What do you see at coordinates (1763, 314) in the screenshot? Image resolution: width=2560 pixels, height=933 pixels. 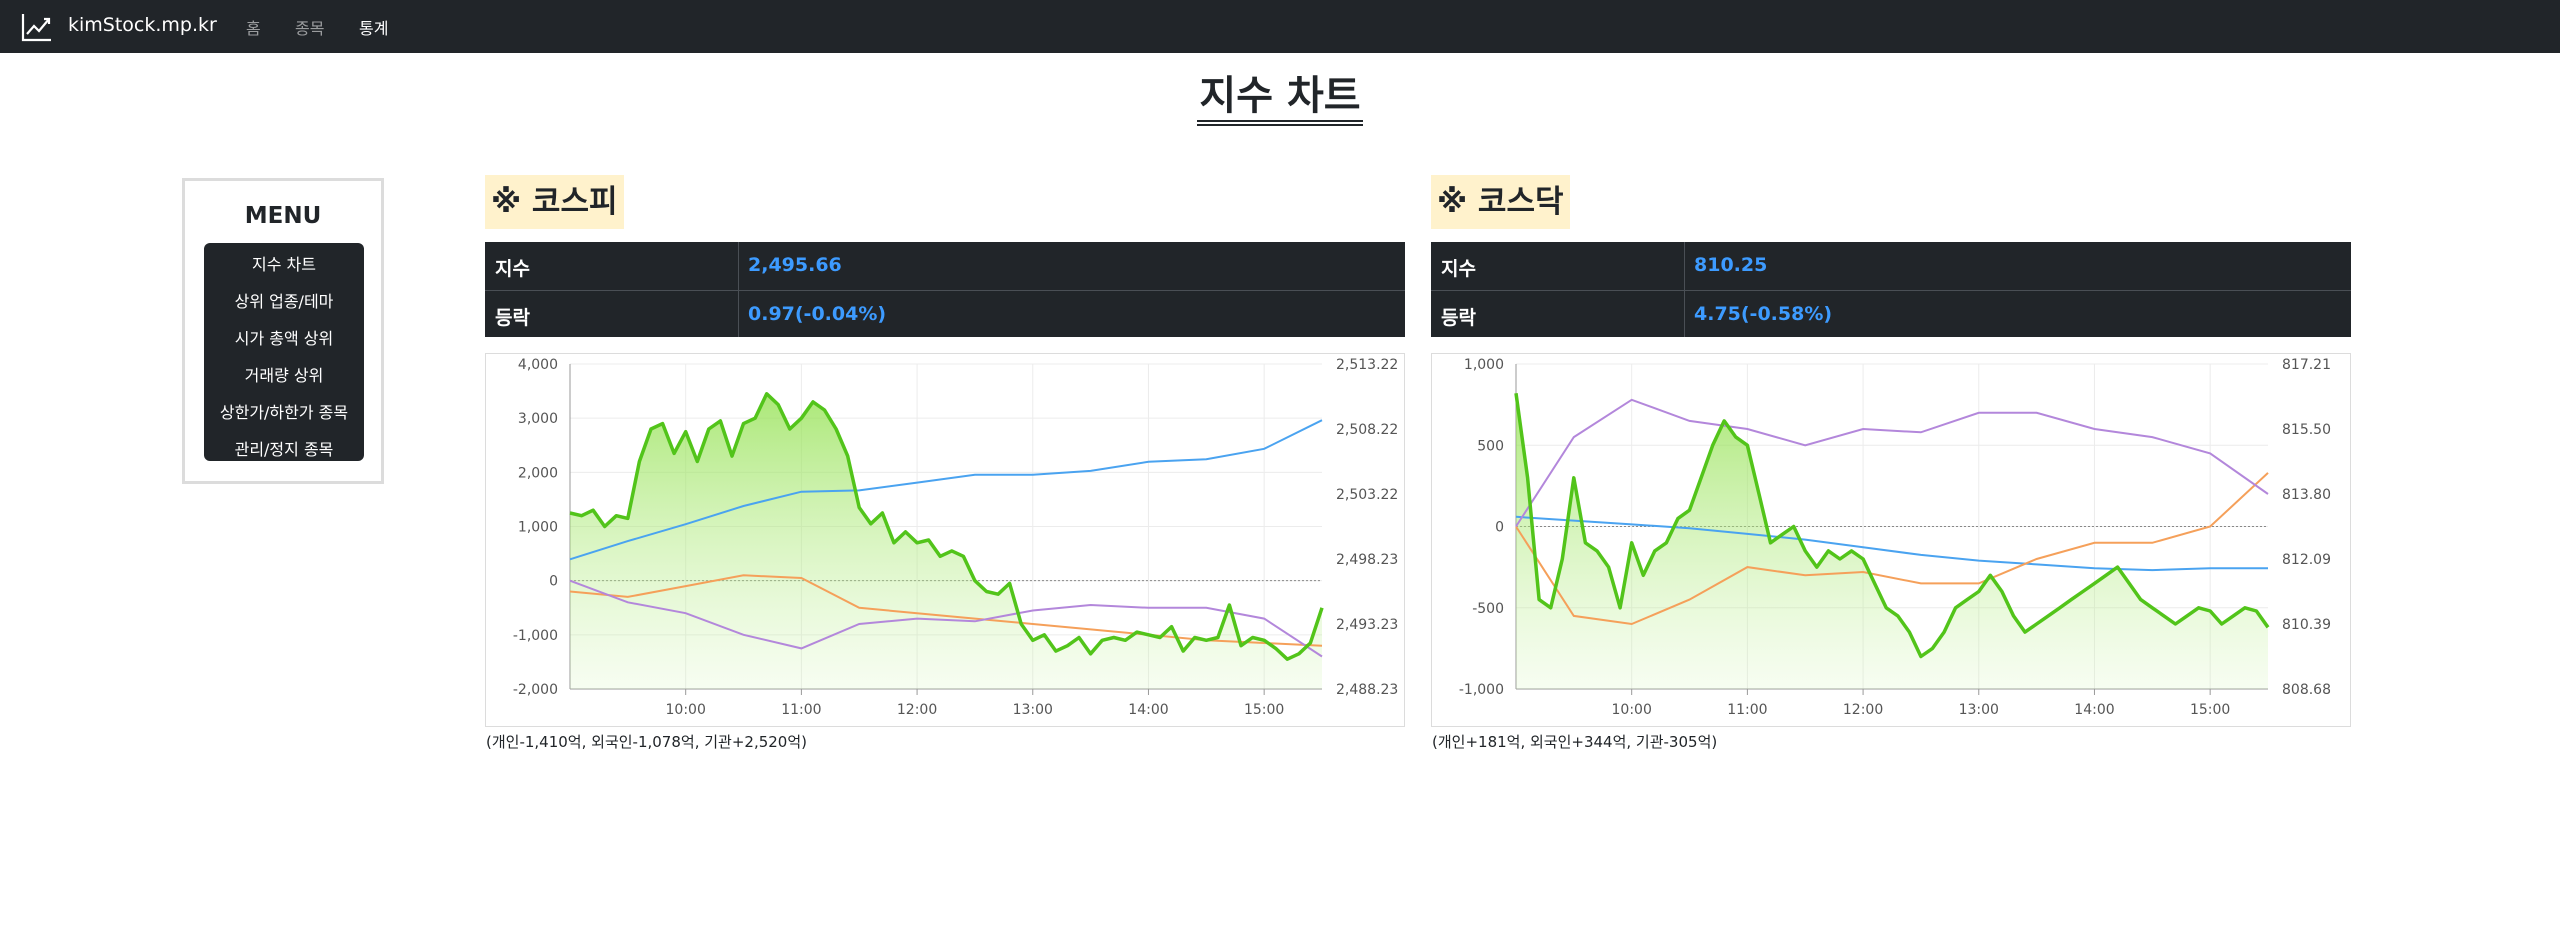 I see `kosdaq-change-value: 4.75(-0.58%)` at bounding box center [1763, 314].